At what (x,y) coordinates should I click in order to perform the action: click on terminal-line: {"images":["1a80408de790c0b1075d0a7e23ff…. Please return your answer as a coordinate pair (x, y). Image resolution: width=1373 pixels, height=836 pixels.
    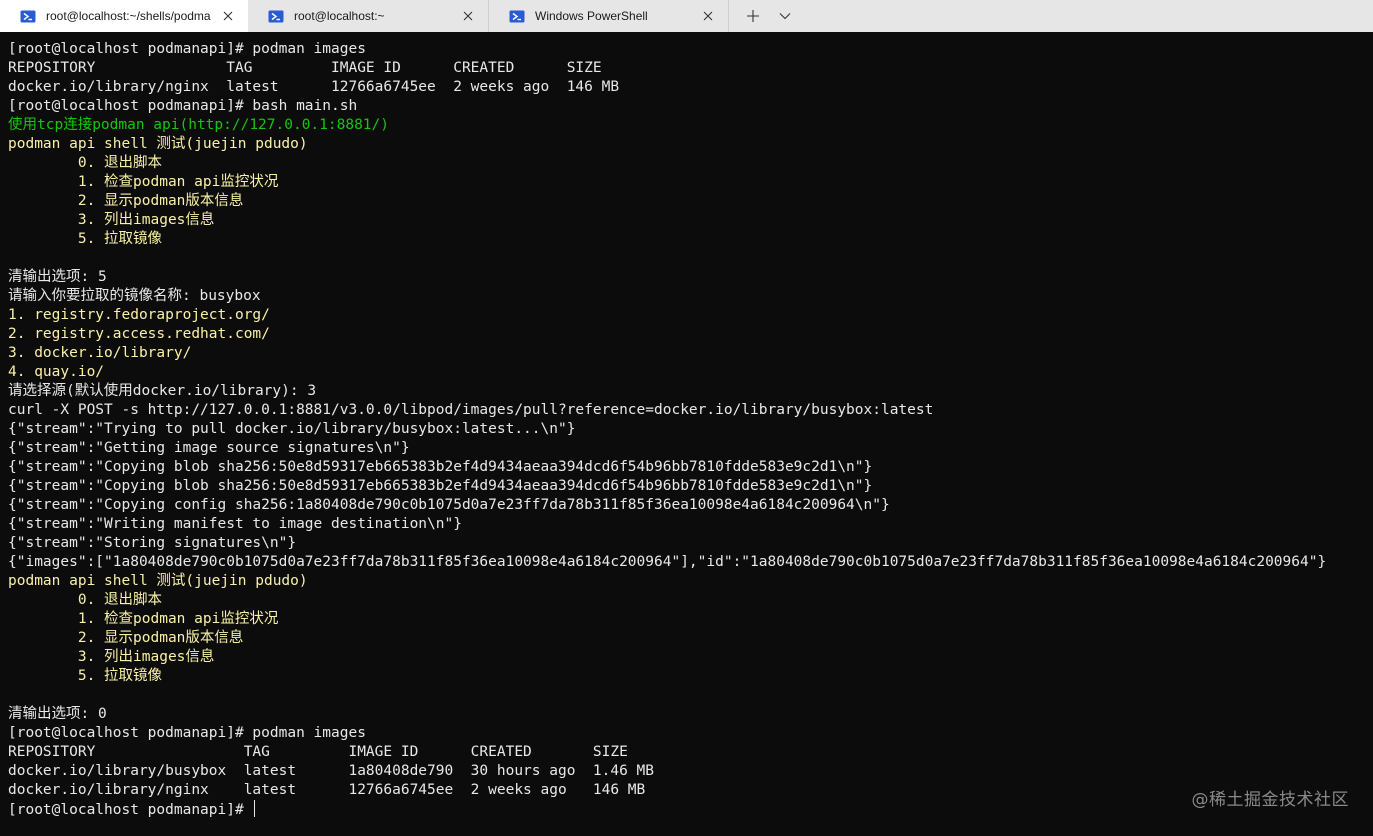
    Looking at the image, I should click on (667, 562).